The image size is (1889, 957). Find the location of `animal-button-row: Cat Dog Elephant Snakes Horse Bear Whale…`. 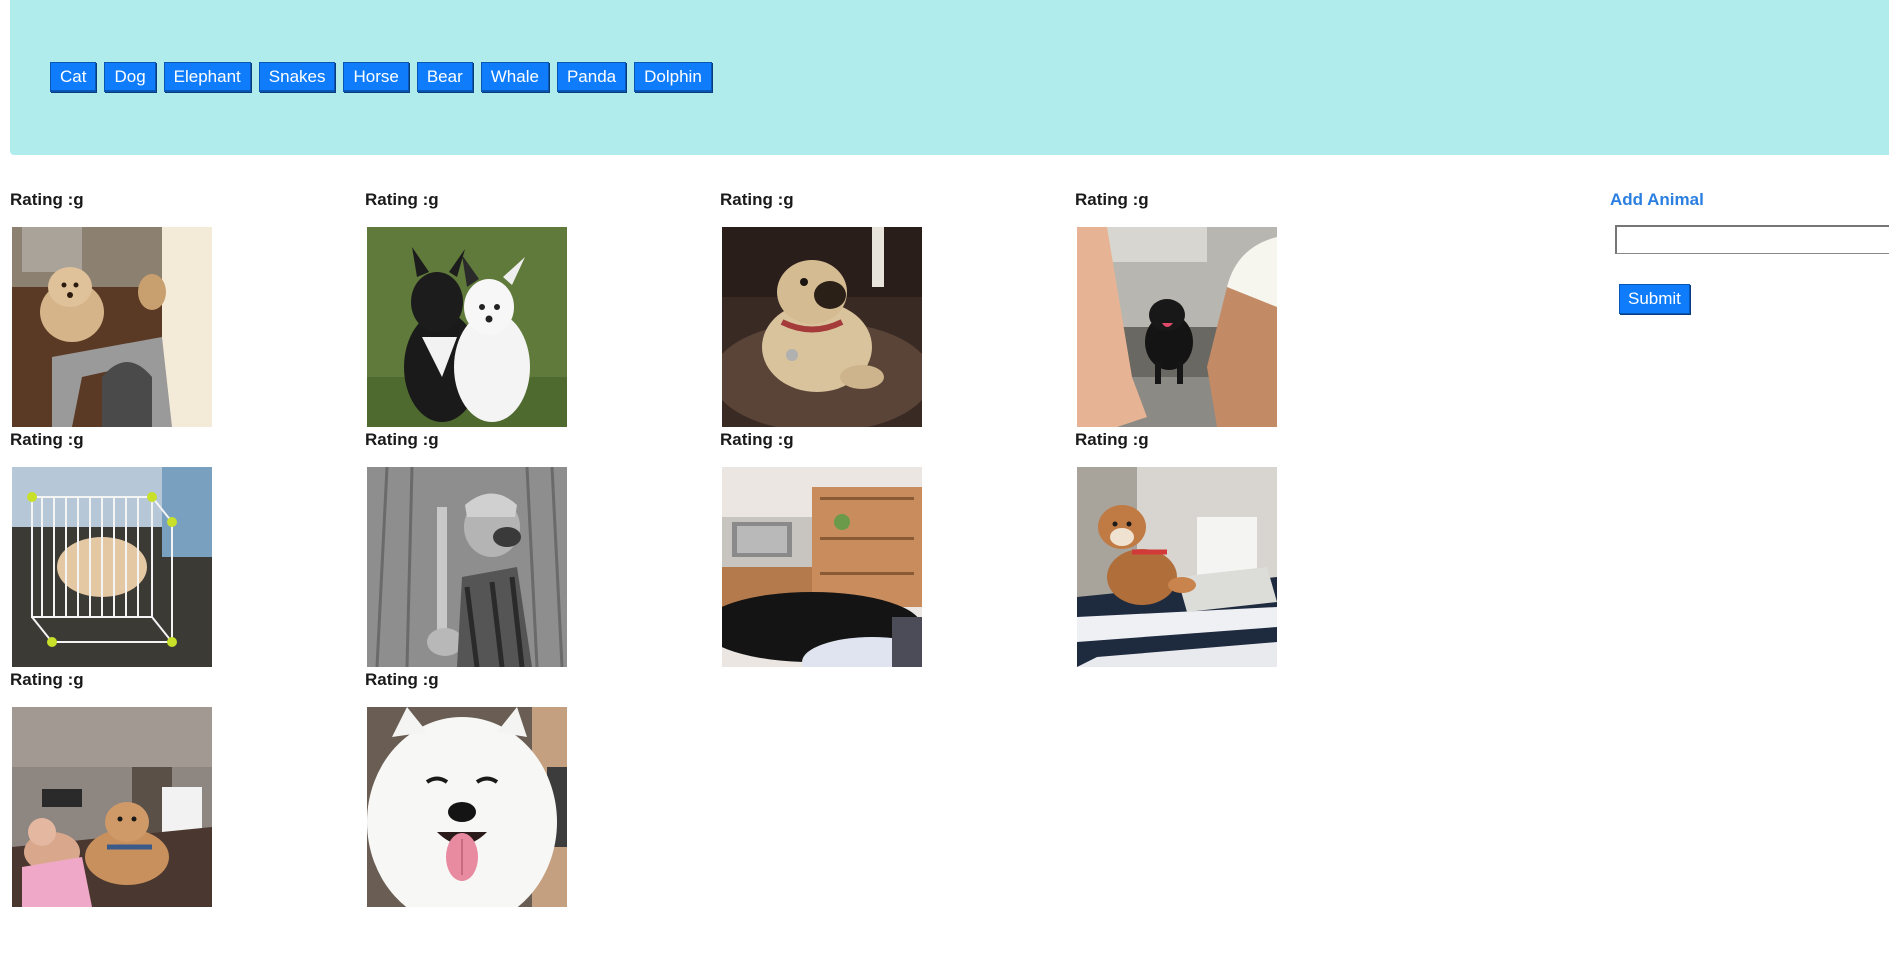

animal-button-row: Cat Dog Elephant Snakes Horse Bear Whale… is located at coordinates (381, 77).